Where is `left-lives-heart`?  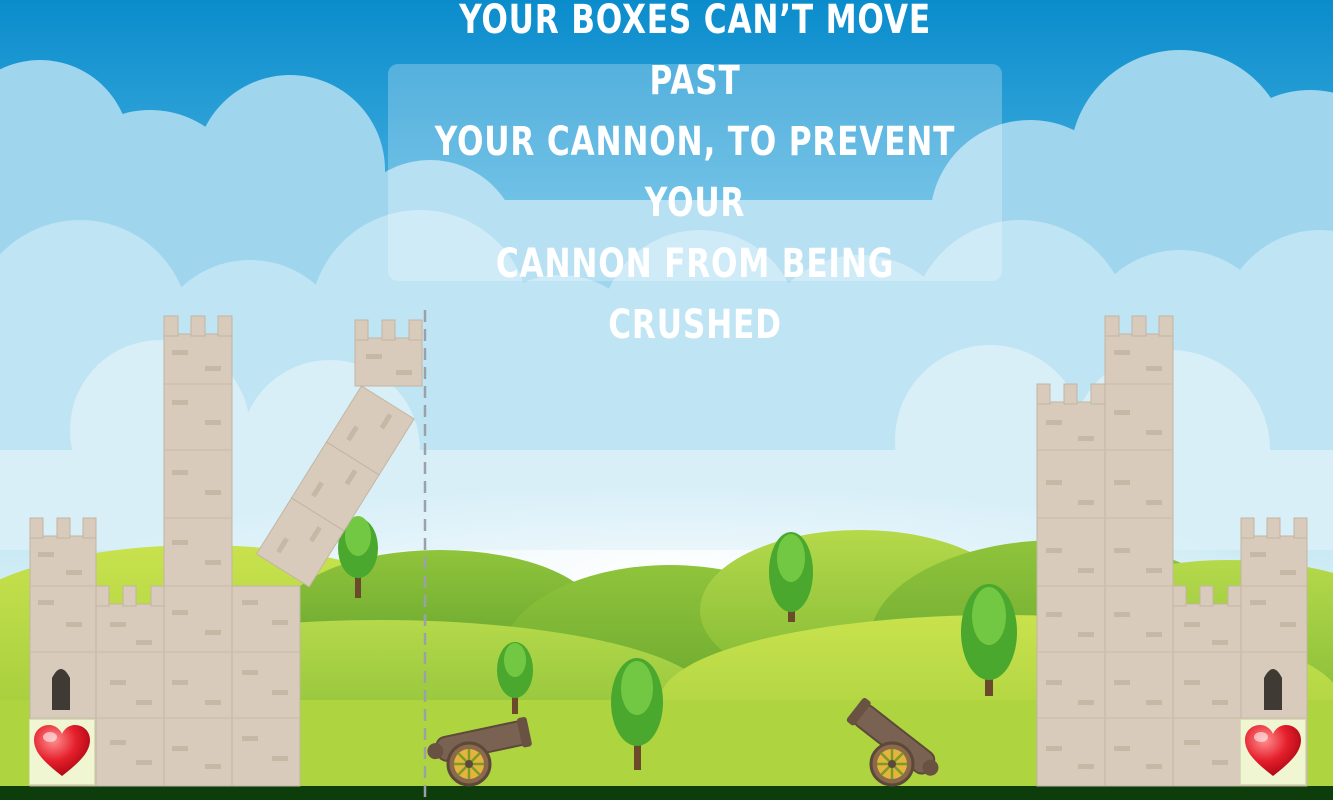 left-lives-heart is located at coordinates (62, 752).